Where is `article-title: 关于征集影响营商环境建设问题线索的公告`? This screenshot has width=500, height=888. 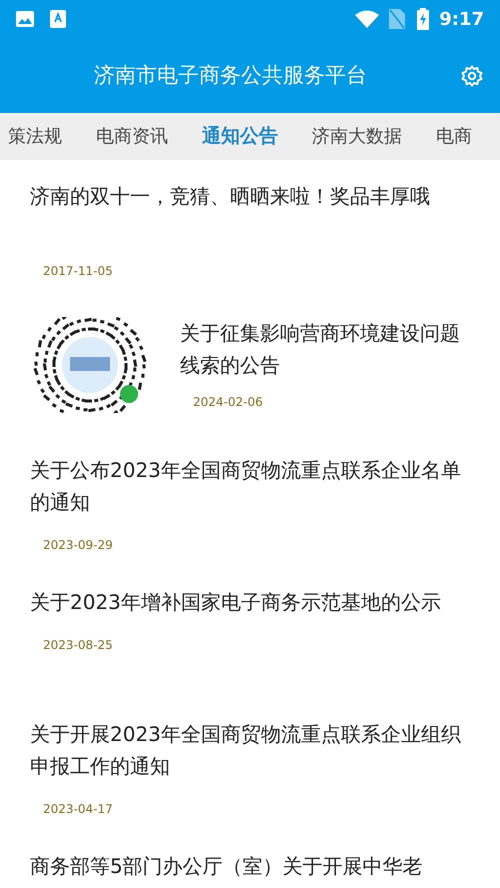 article-title: 关于征集影响营商环境建设问题线索的公告 is located at coordinates (320, 349).